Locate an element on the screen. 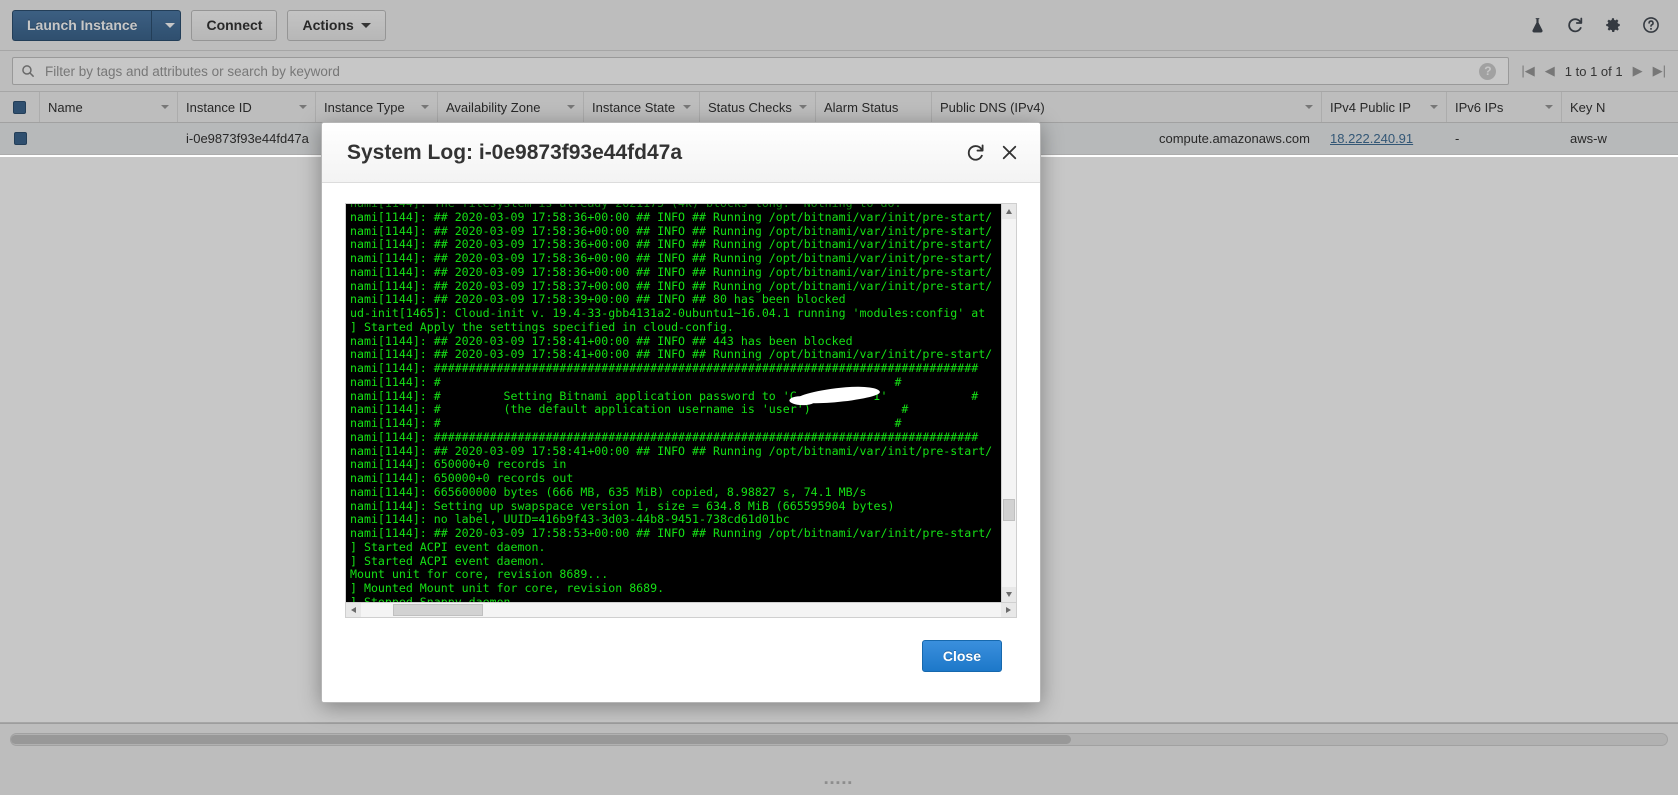 The image size is (1678, 795). close-button-label: Close is located at coordinates (961, 656).